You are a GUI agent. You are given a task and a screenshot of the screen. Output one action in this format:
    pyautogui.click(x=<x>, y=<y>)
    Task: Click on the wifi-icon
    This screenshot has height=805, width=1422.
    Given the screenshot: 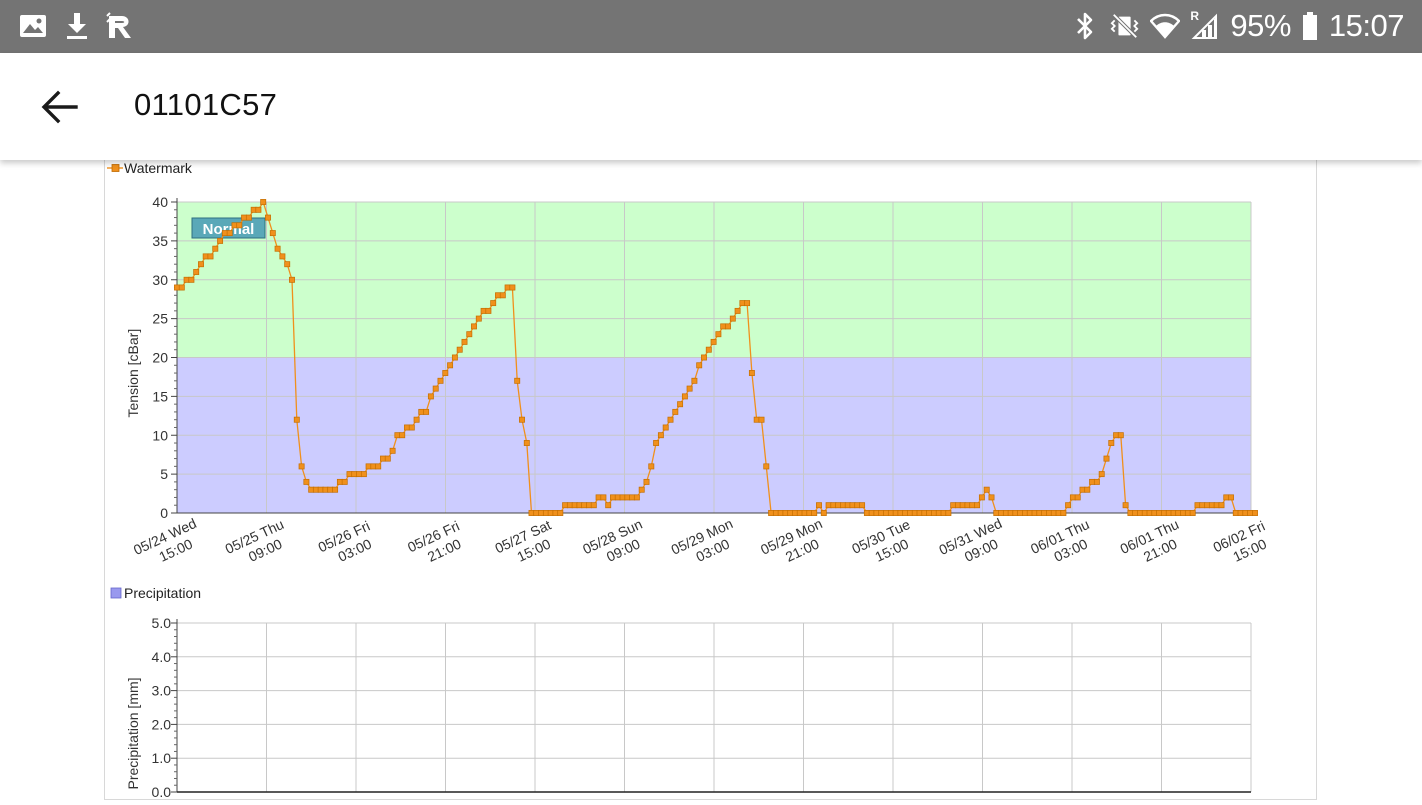 What is the action you would take?
    pyautogui.click(x=1165, y=26)
    